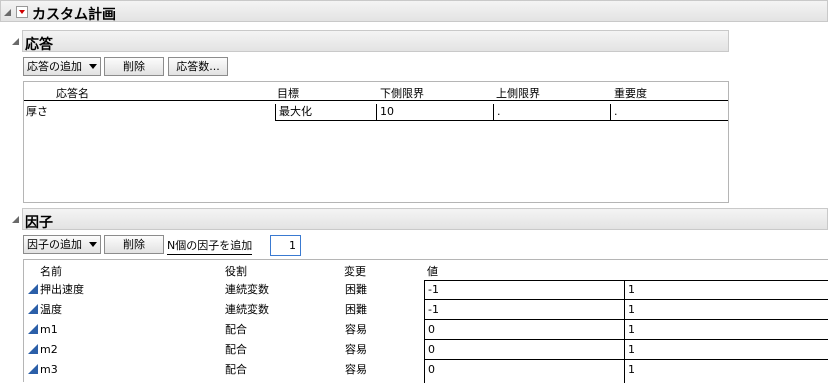 The width and height of the screenshot is (828, 383). What do you see at coordinates (425, 219) in the screenshot?
I see `factors-outline-header: 因子` at bounding box center [425, 219].